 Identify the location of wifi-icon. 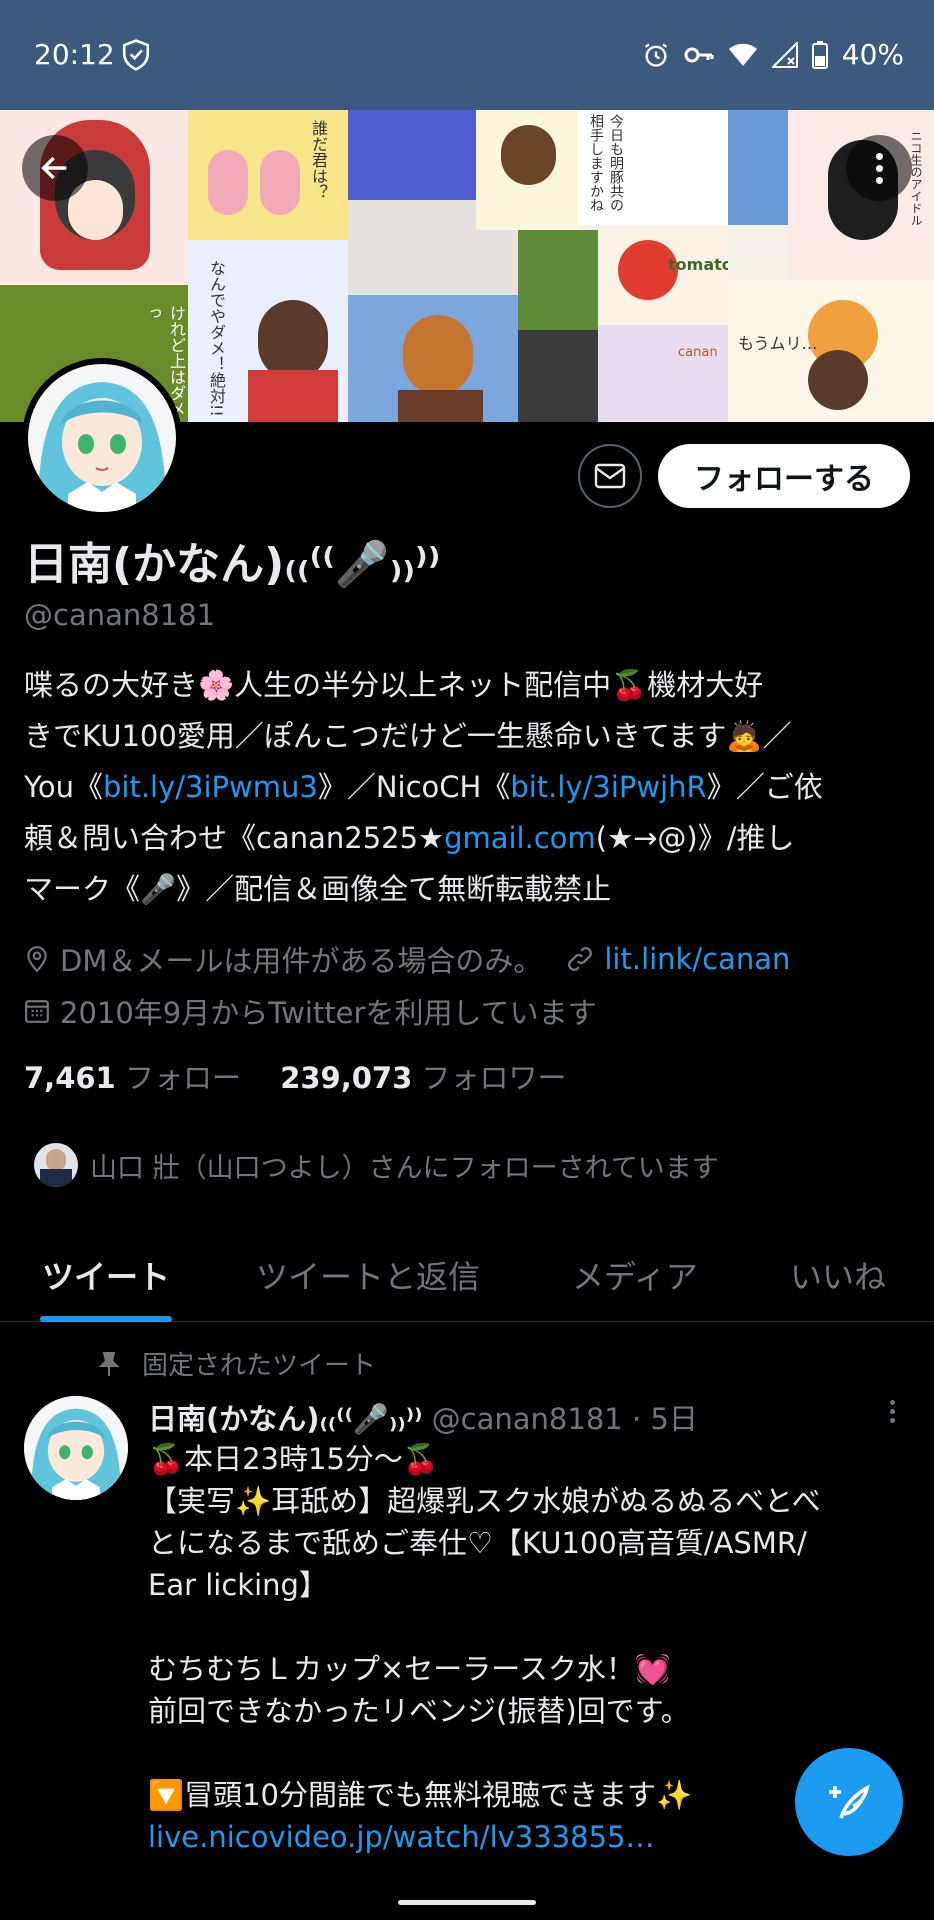
(742, 54).